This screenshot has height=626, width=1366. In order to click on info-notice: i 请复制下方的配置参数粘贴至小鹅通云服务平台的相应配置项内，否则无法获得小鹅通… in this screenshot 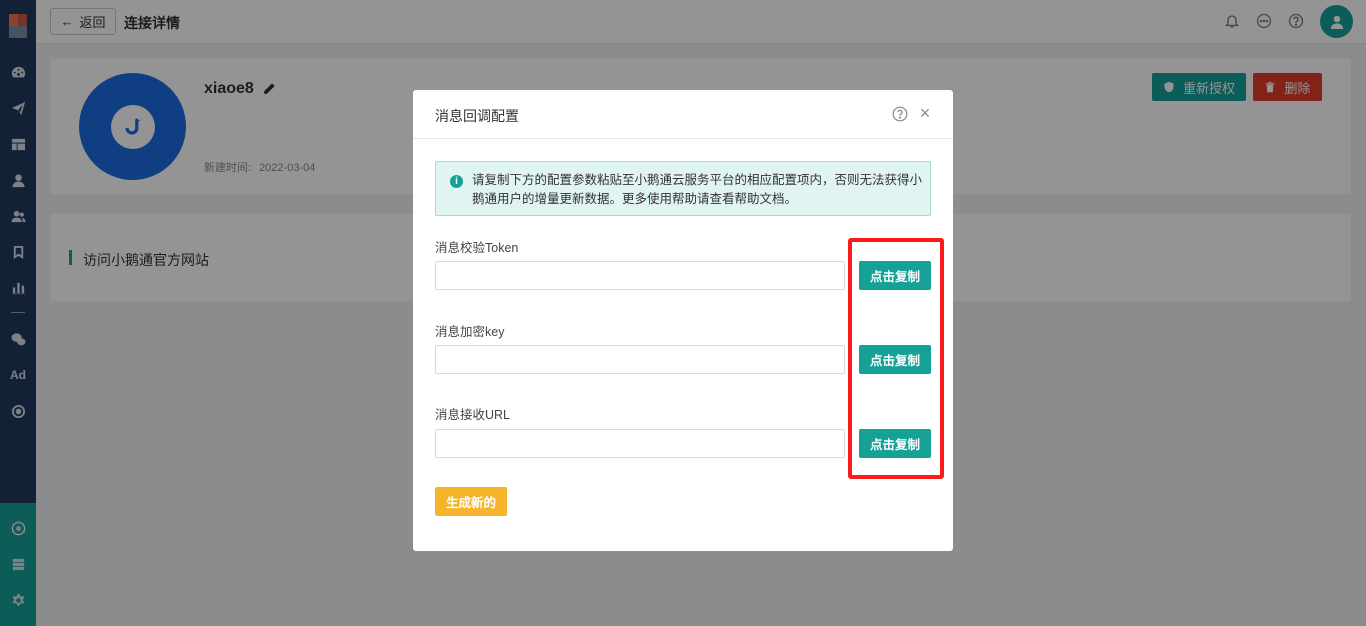, I will do `click(683, 188)`.